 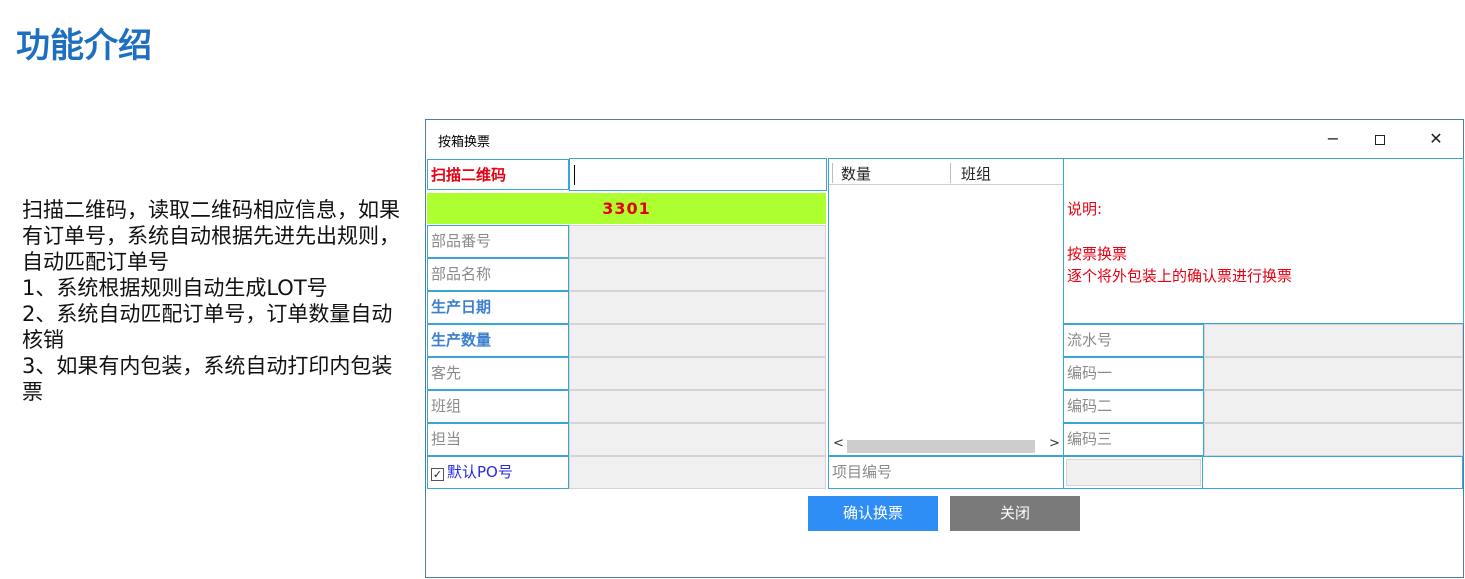 What do you see at coordinates (207, 379) in the screenshot?
I see `description-line: 3、如果有内包装，系统自动打印内包装票` at bounding box center [207, 379].